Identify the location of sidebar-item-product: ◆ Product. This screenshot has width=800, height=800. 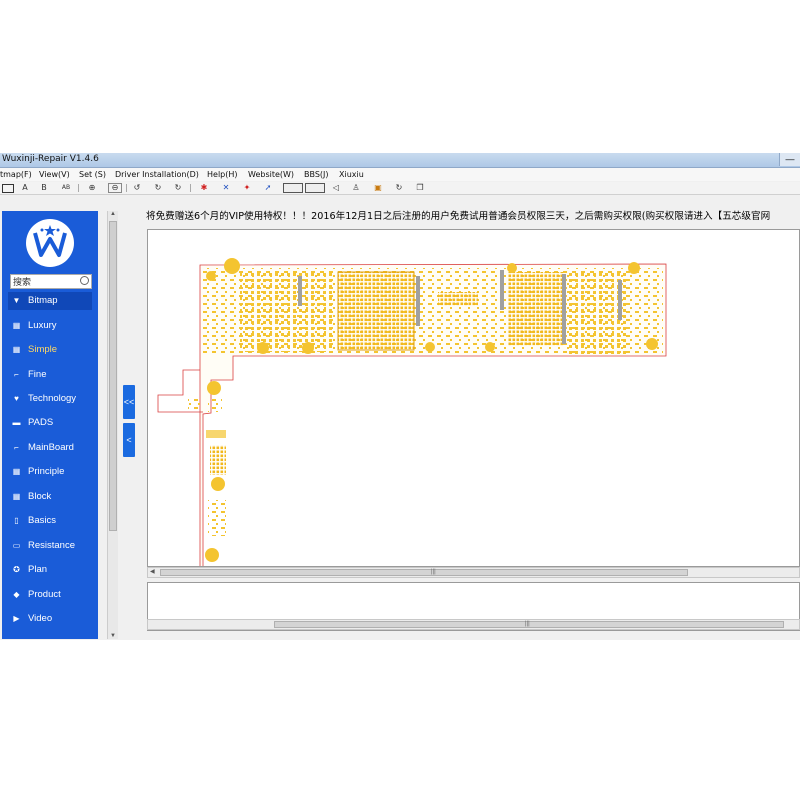
(50, 595).